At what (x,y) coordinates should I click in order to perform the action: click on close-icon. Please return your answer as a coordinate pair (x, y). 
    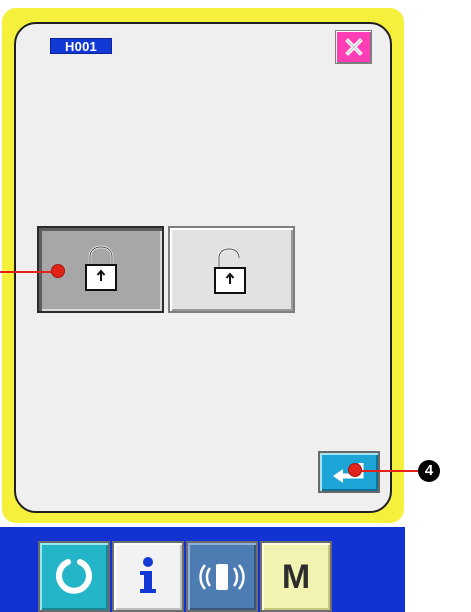
    Looking at the image, I should click on (354, 47).